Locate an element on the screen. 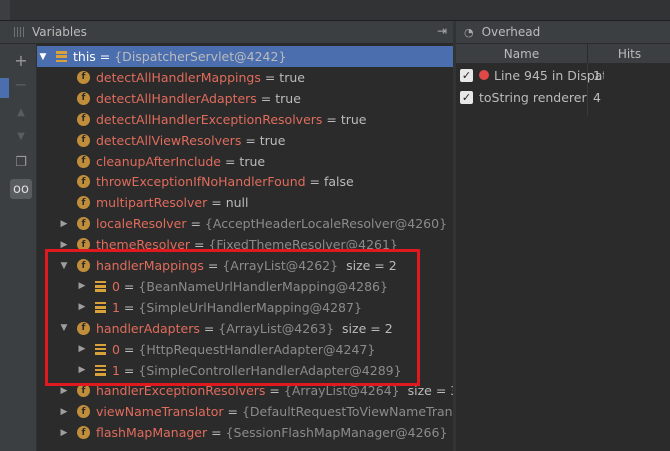 Image resolution: width=670 pixels, height=451 pixels. left-nub is located at coordinates (5, 10).